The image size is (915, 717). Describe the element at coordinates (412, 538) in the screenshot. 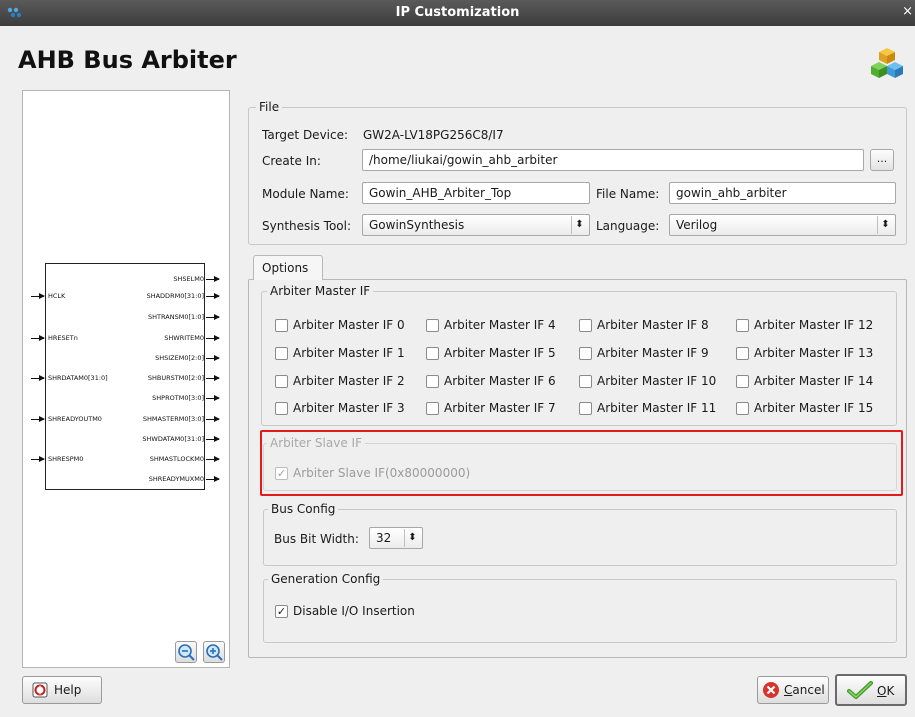

I see `spinner-arrows-icon: ⬍` at that location.